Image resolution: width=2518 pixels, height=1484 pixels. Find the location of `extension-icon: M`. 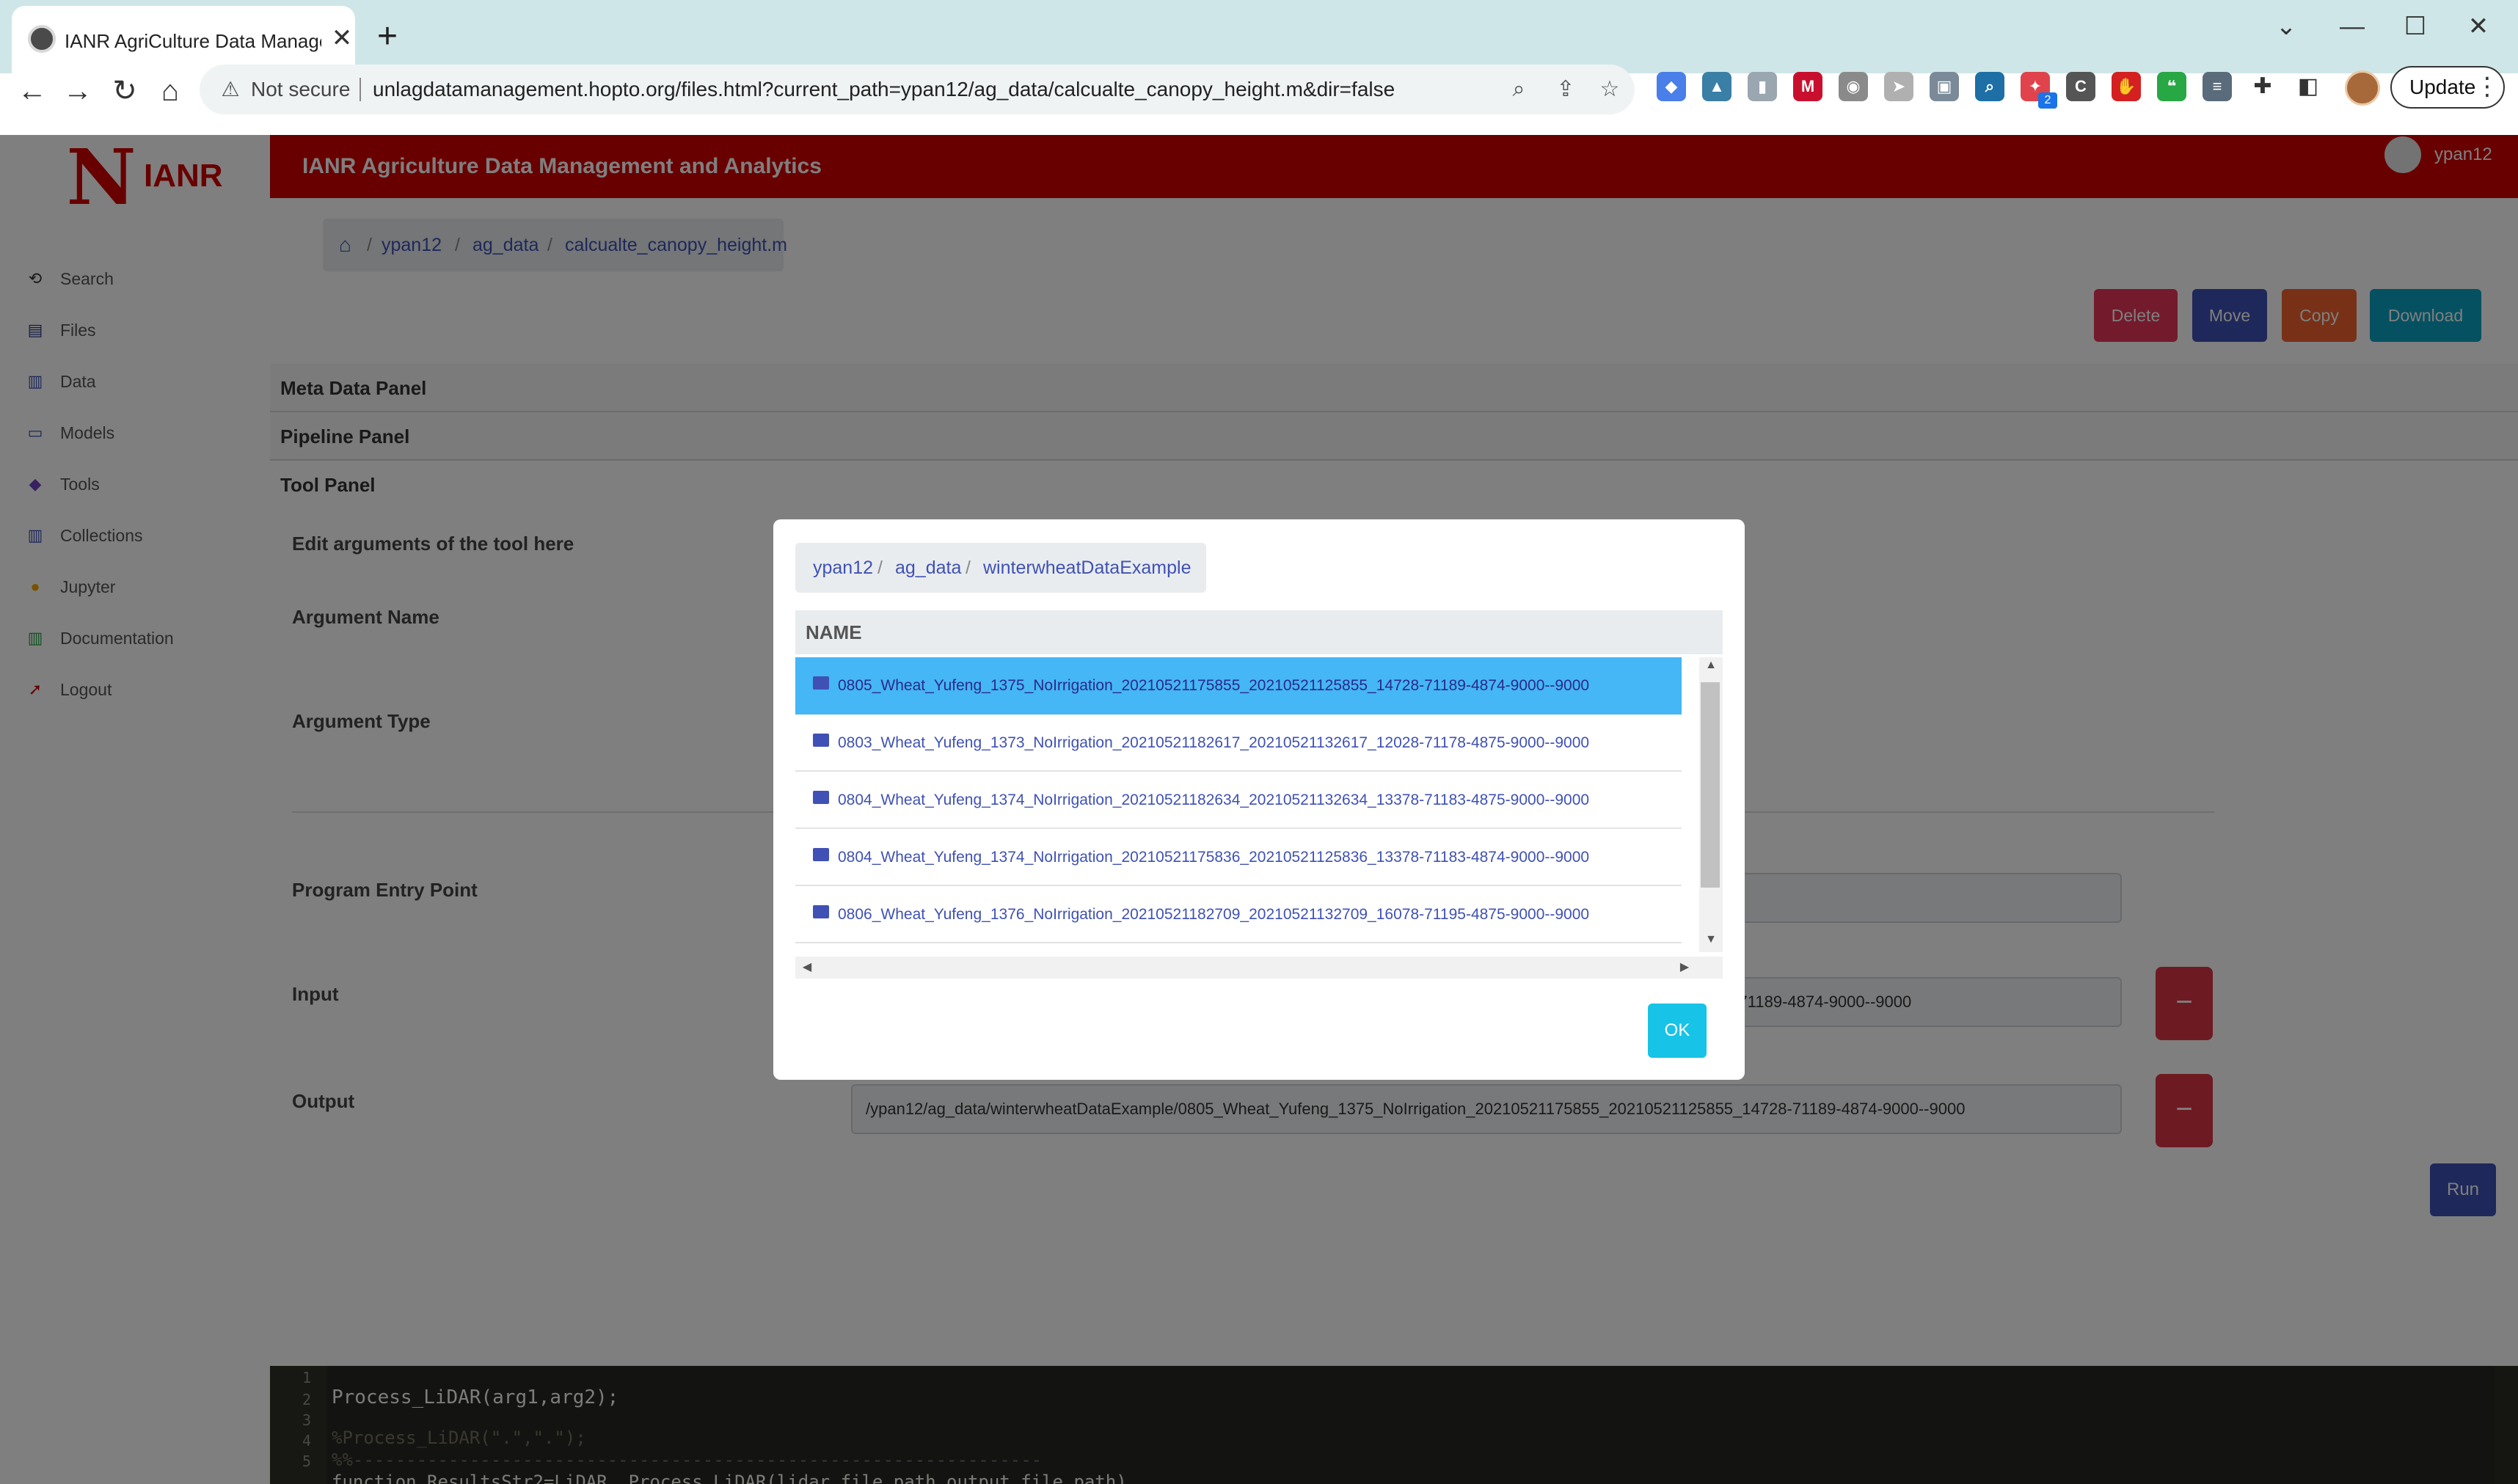

extension-icon: M is located at coordinates (1807, 86).